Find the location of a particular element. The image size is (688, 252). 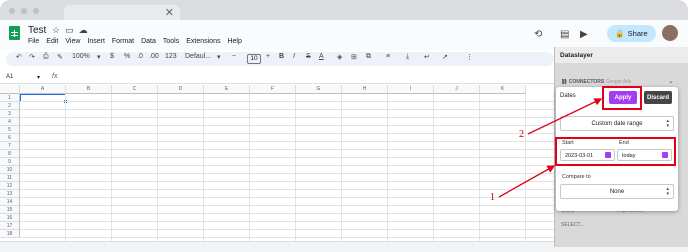

annotation-arrows is located at coordinates (550, 148).